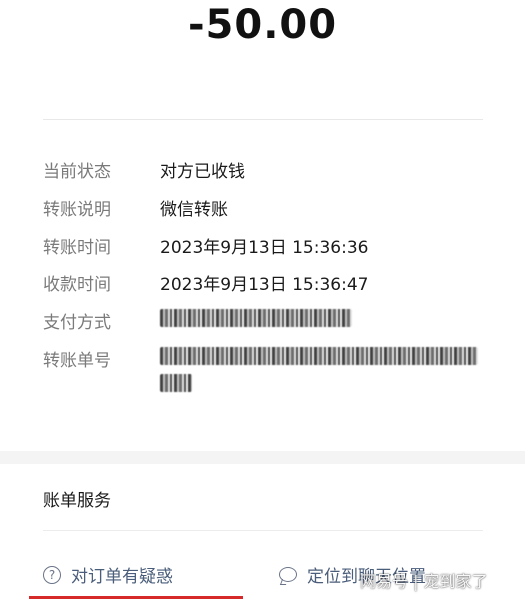 The height and width of the screenshot is (600, 525). I want to click on detail-label: 支付方式, so click(77, 323).